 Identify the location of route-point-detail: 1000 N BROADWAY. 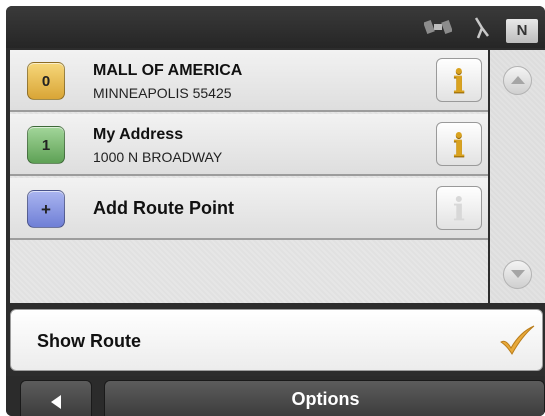
(158, 157).